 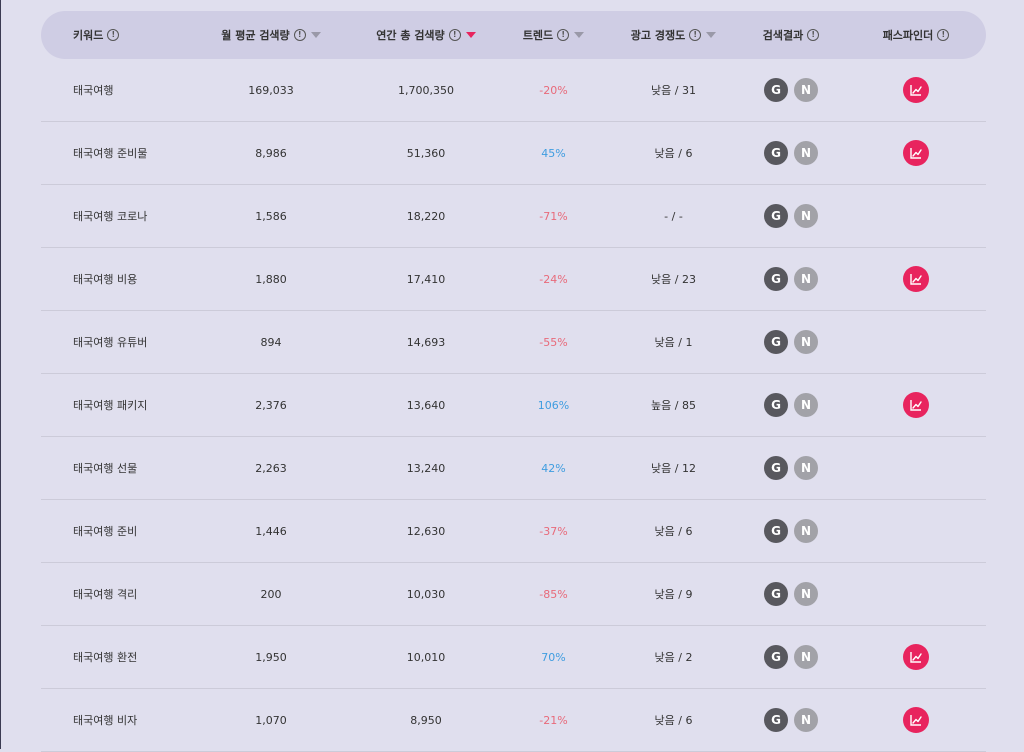 I want to click on keyword-cell: 태국여행 준비물, so click(x=113, y=153).